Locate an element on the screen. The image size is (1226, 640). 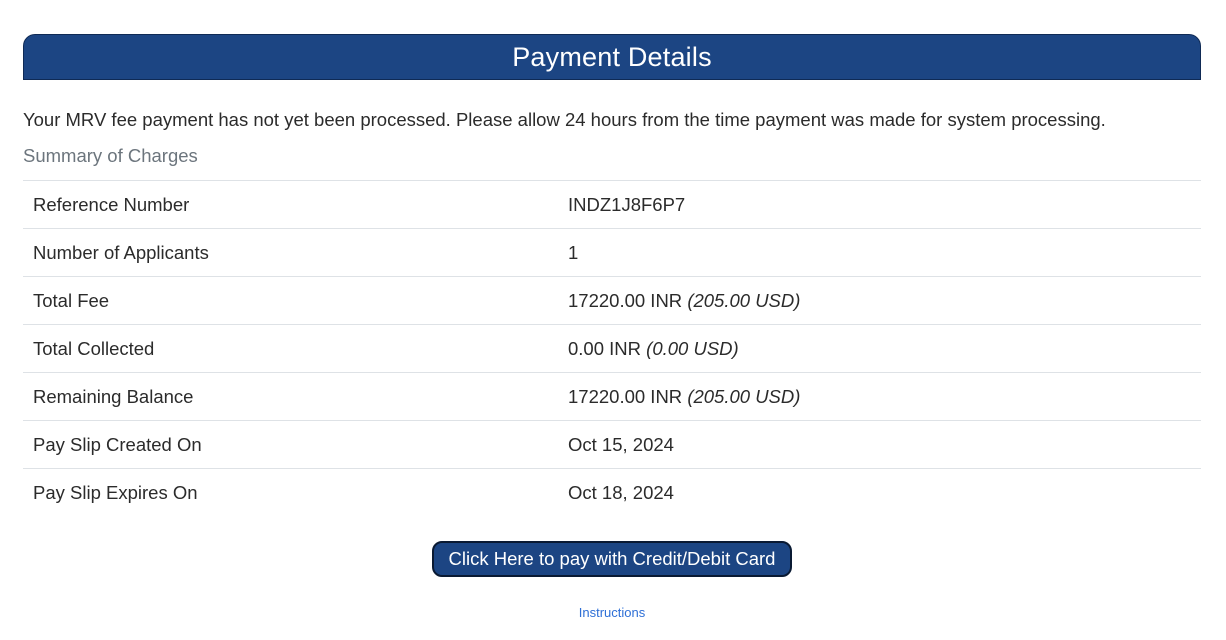
table-row: Total Collected 0.00 INR (0.00 USD) is located at coordinates (612, 348).